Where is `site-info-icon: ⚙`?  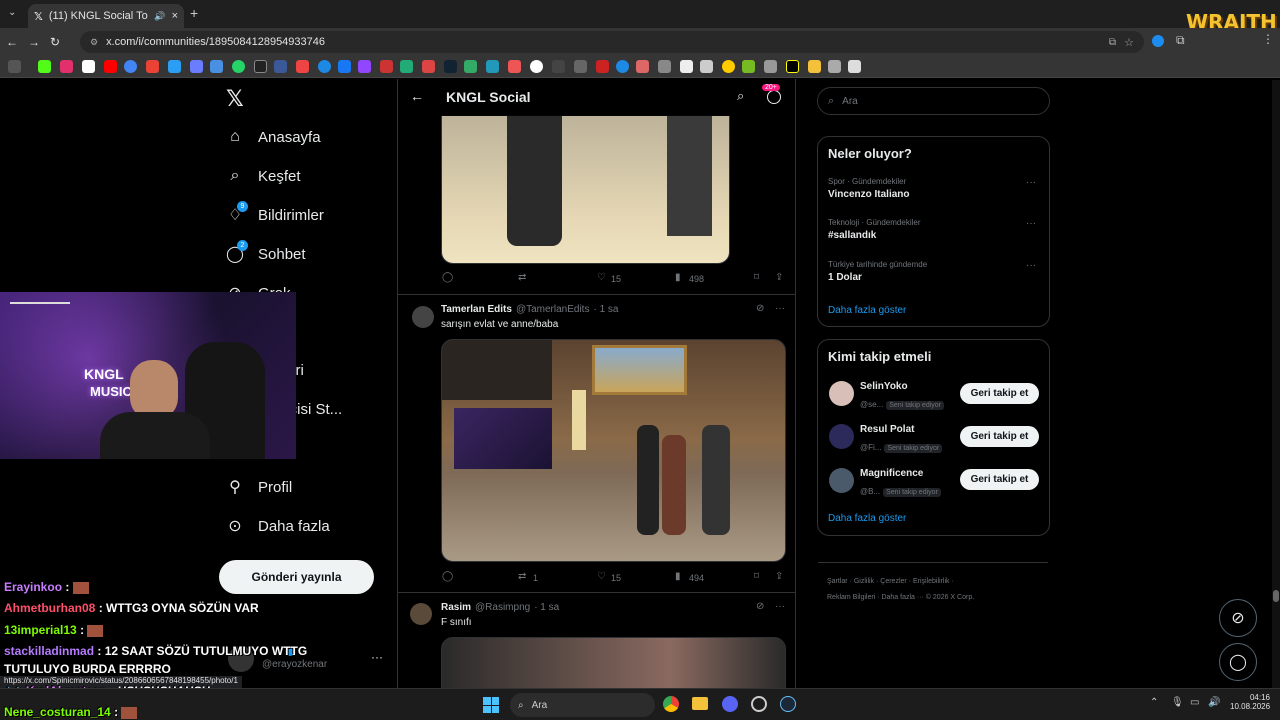 site-info-icon: ⚙ is located at coordinates (94, 42).